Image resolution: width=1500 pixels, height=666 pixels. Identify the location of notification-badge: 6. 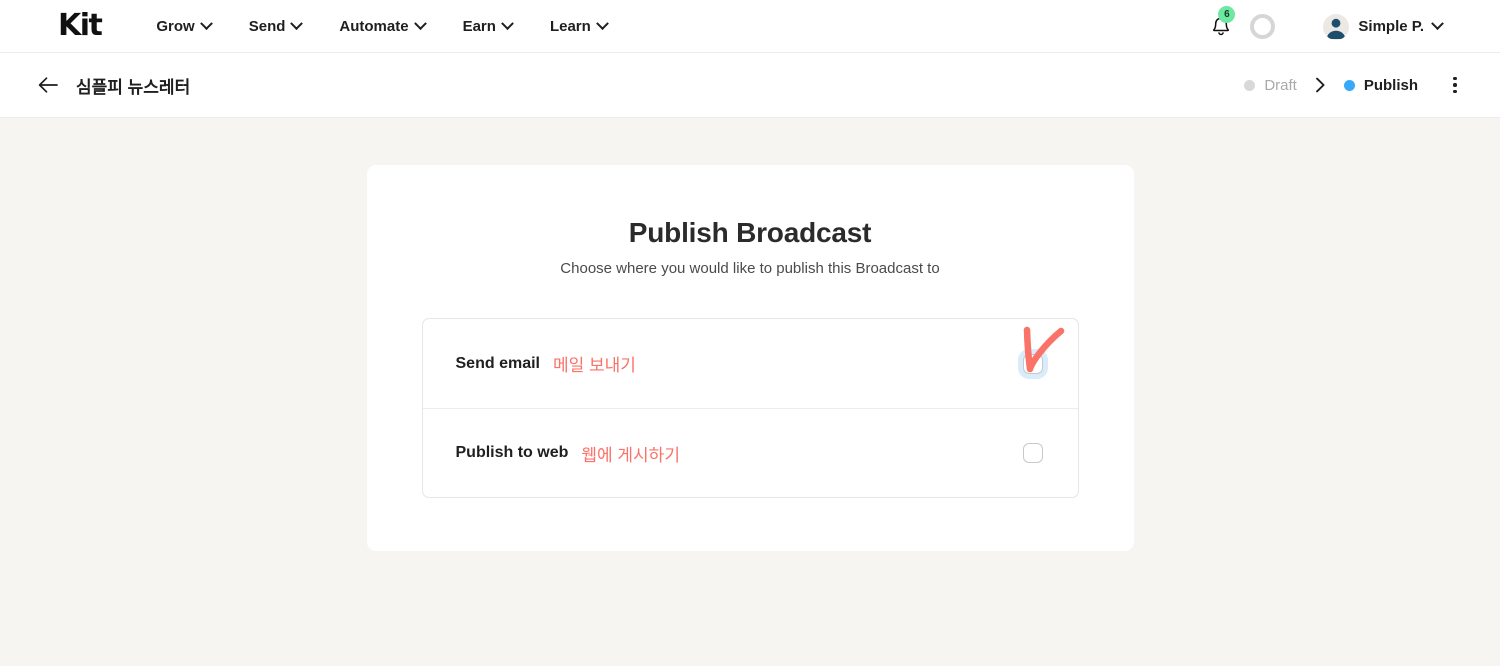
(1227, 14).